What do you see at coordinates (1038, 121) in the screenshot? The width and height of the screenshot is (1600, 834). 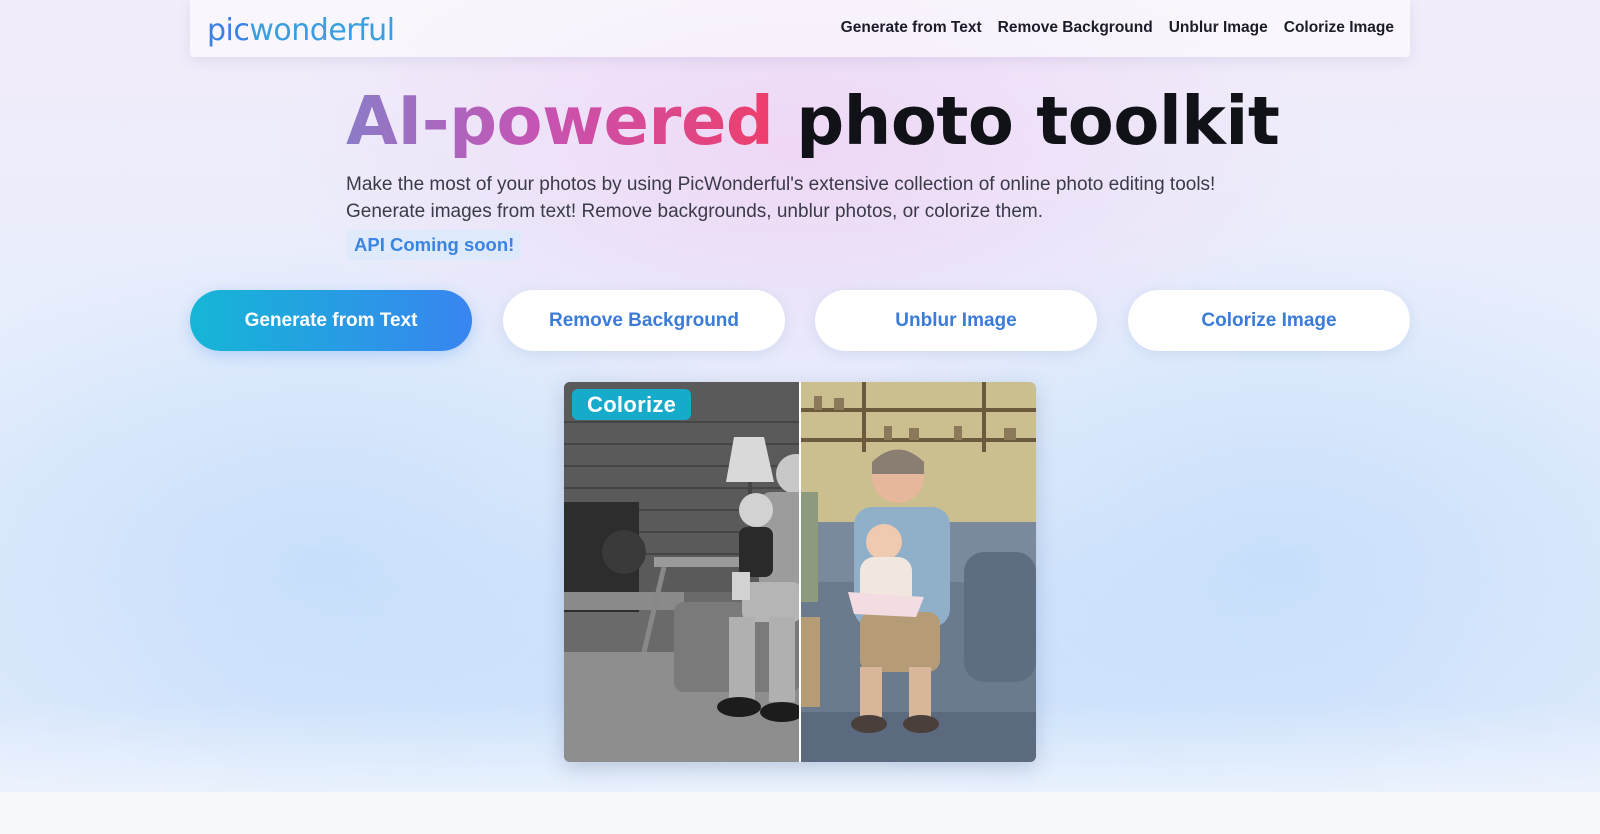 I see `title-rest: photo toolkit` at bounding box center [1038, 121].